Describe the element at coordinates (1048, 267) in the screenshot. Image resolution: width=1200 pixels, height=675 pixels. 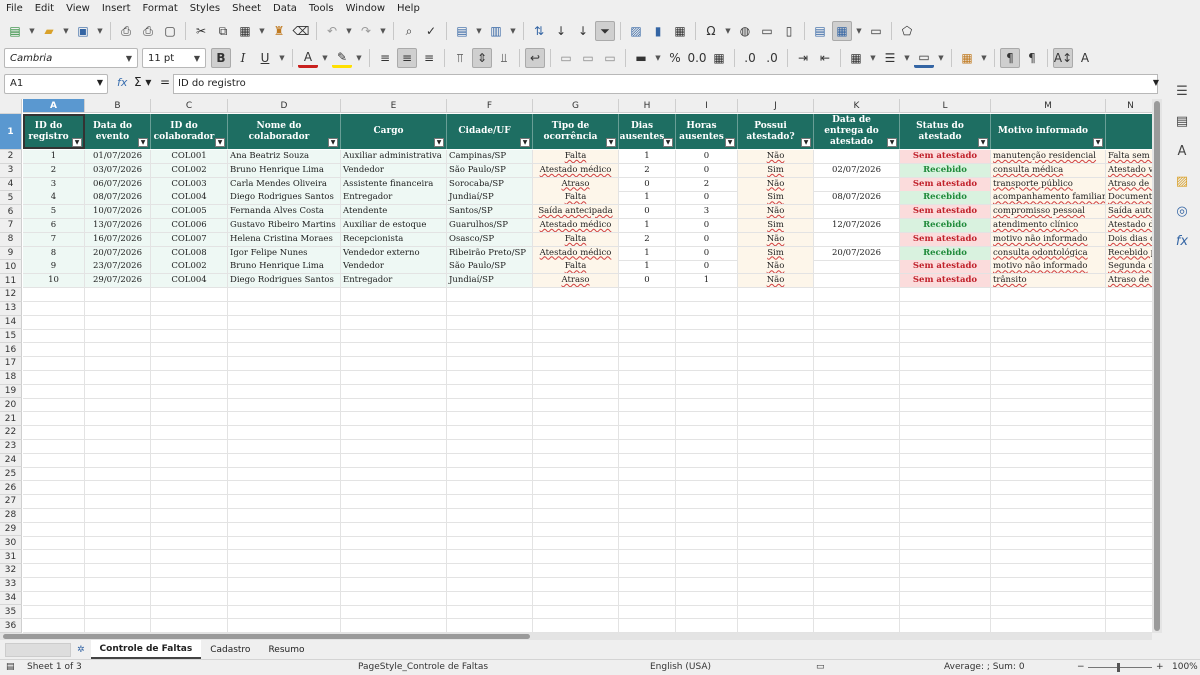
I see `table-cell: motivo não informado` at that location.